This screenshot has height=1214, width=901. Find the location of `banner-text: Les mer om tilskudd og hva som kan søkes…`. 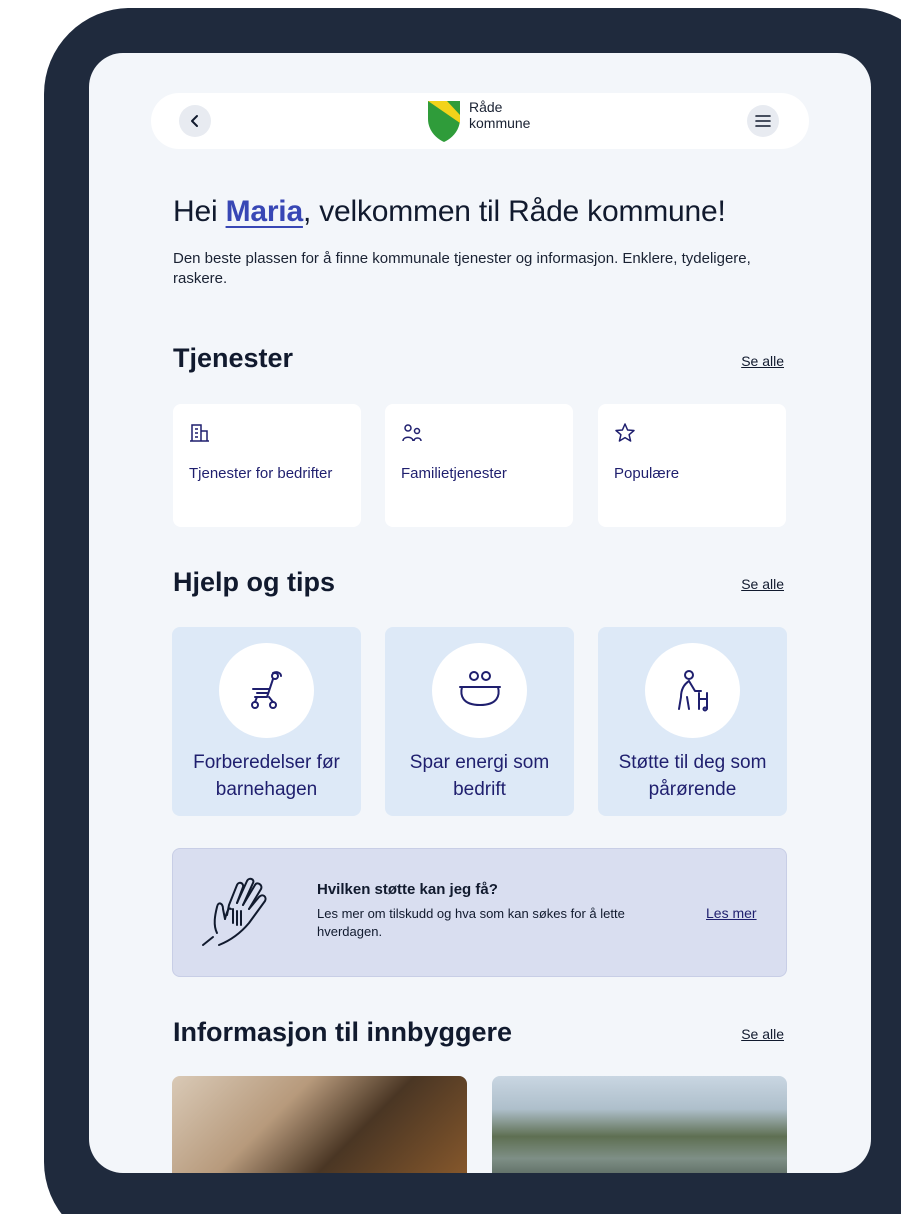

banner-text: Les mer om tilskudd og hva som kan søkes… is located at coordinates (471, 922).